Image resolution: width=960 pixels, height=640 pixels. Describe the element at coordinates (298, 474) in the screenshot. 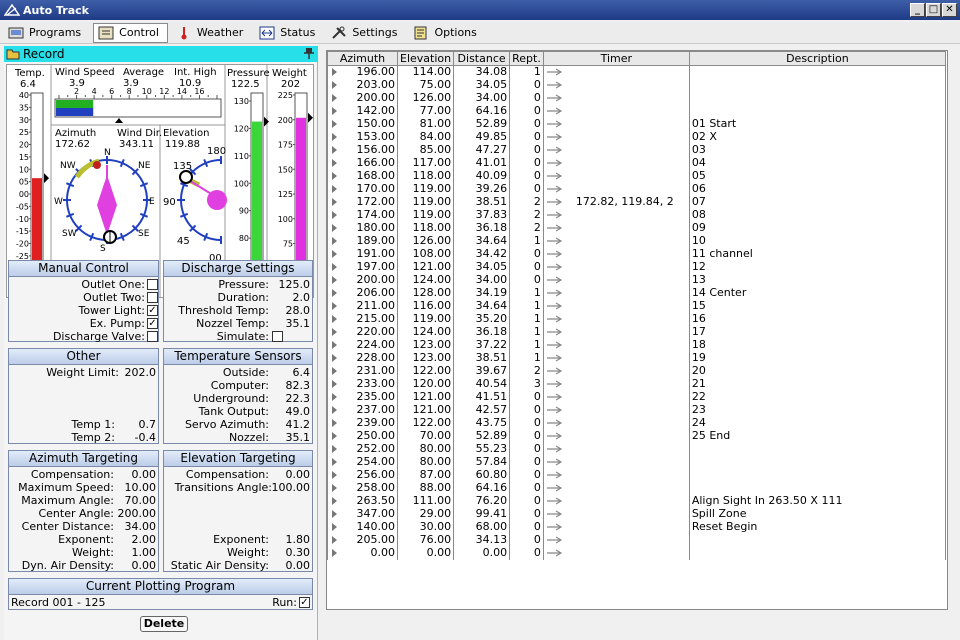

I see `elev-compensation-value: 0.00` at that location.